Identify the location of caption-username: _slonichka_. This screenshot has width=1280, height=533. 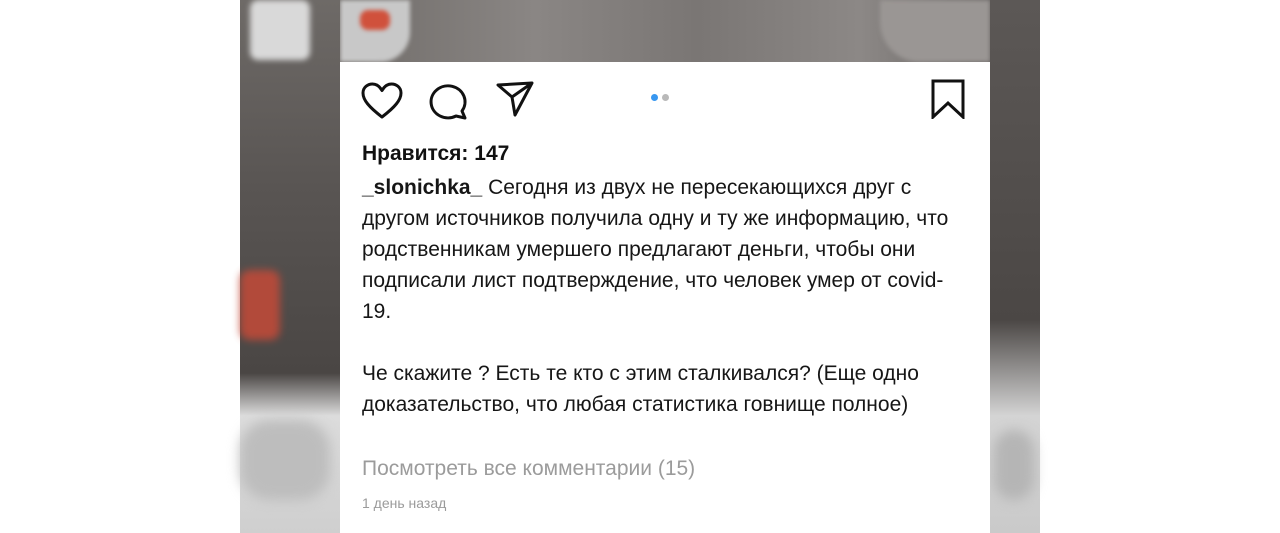
(422, 187).